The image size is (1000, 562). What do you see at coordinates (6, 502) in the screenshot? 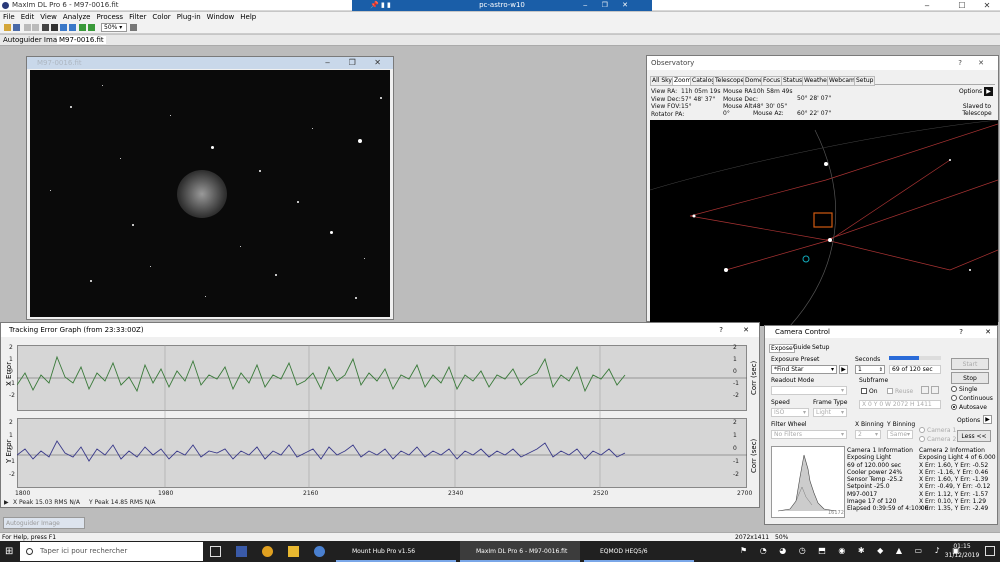
I see `scroll-left-icon: ▶` at bounding box center [6, 502].